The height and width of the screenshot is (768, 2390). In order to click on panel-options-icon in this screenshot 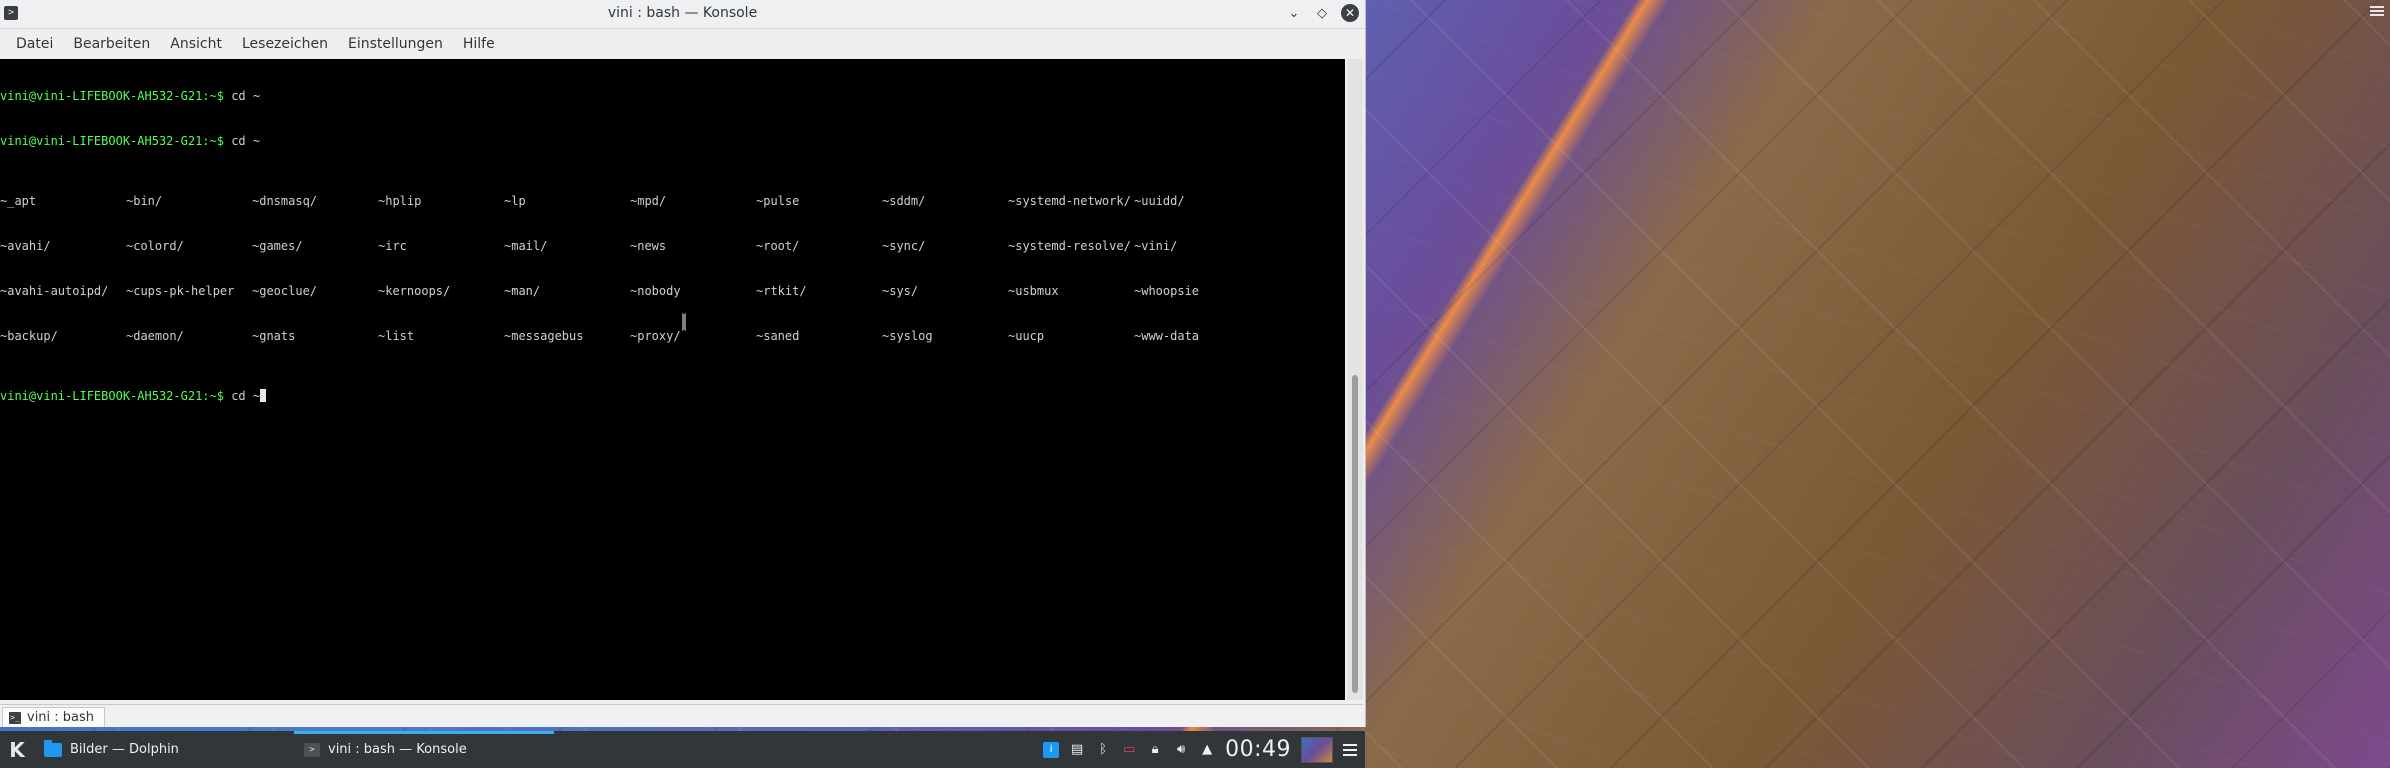, I will do `click(1350, 749)`.